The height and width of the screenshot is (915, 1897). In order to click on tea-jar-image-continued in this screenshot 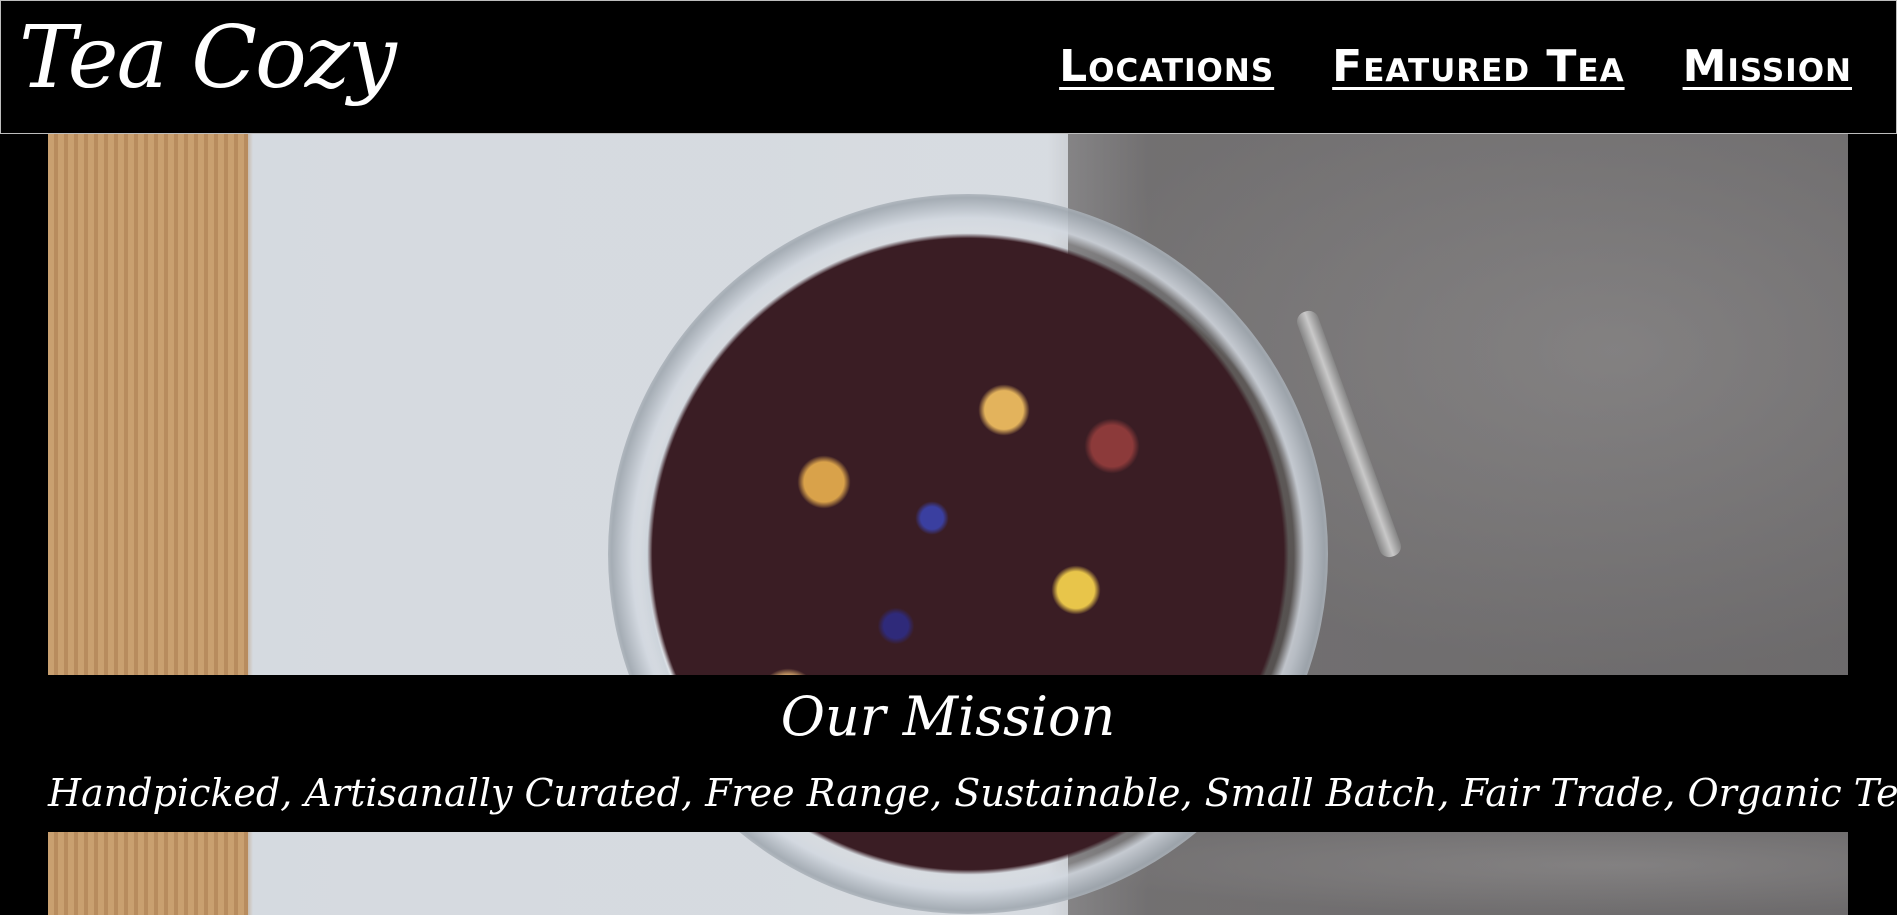, I will do `click(948, 873)`.